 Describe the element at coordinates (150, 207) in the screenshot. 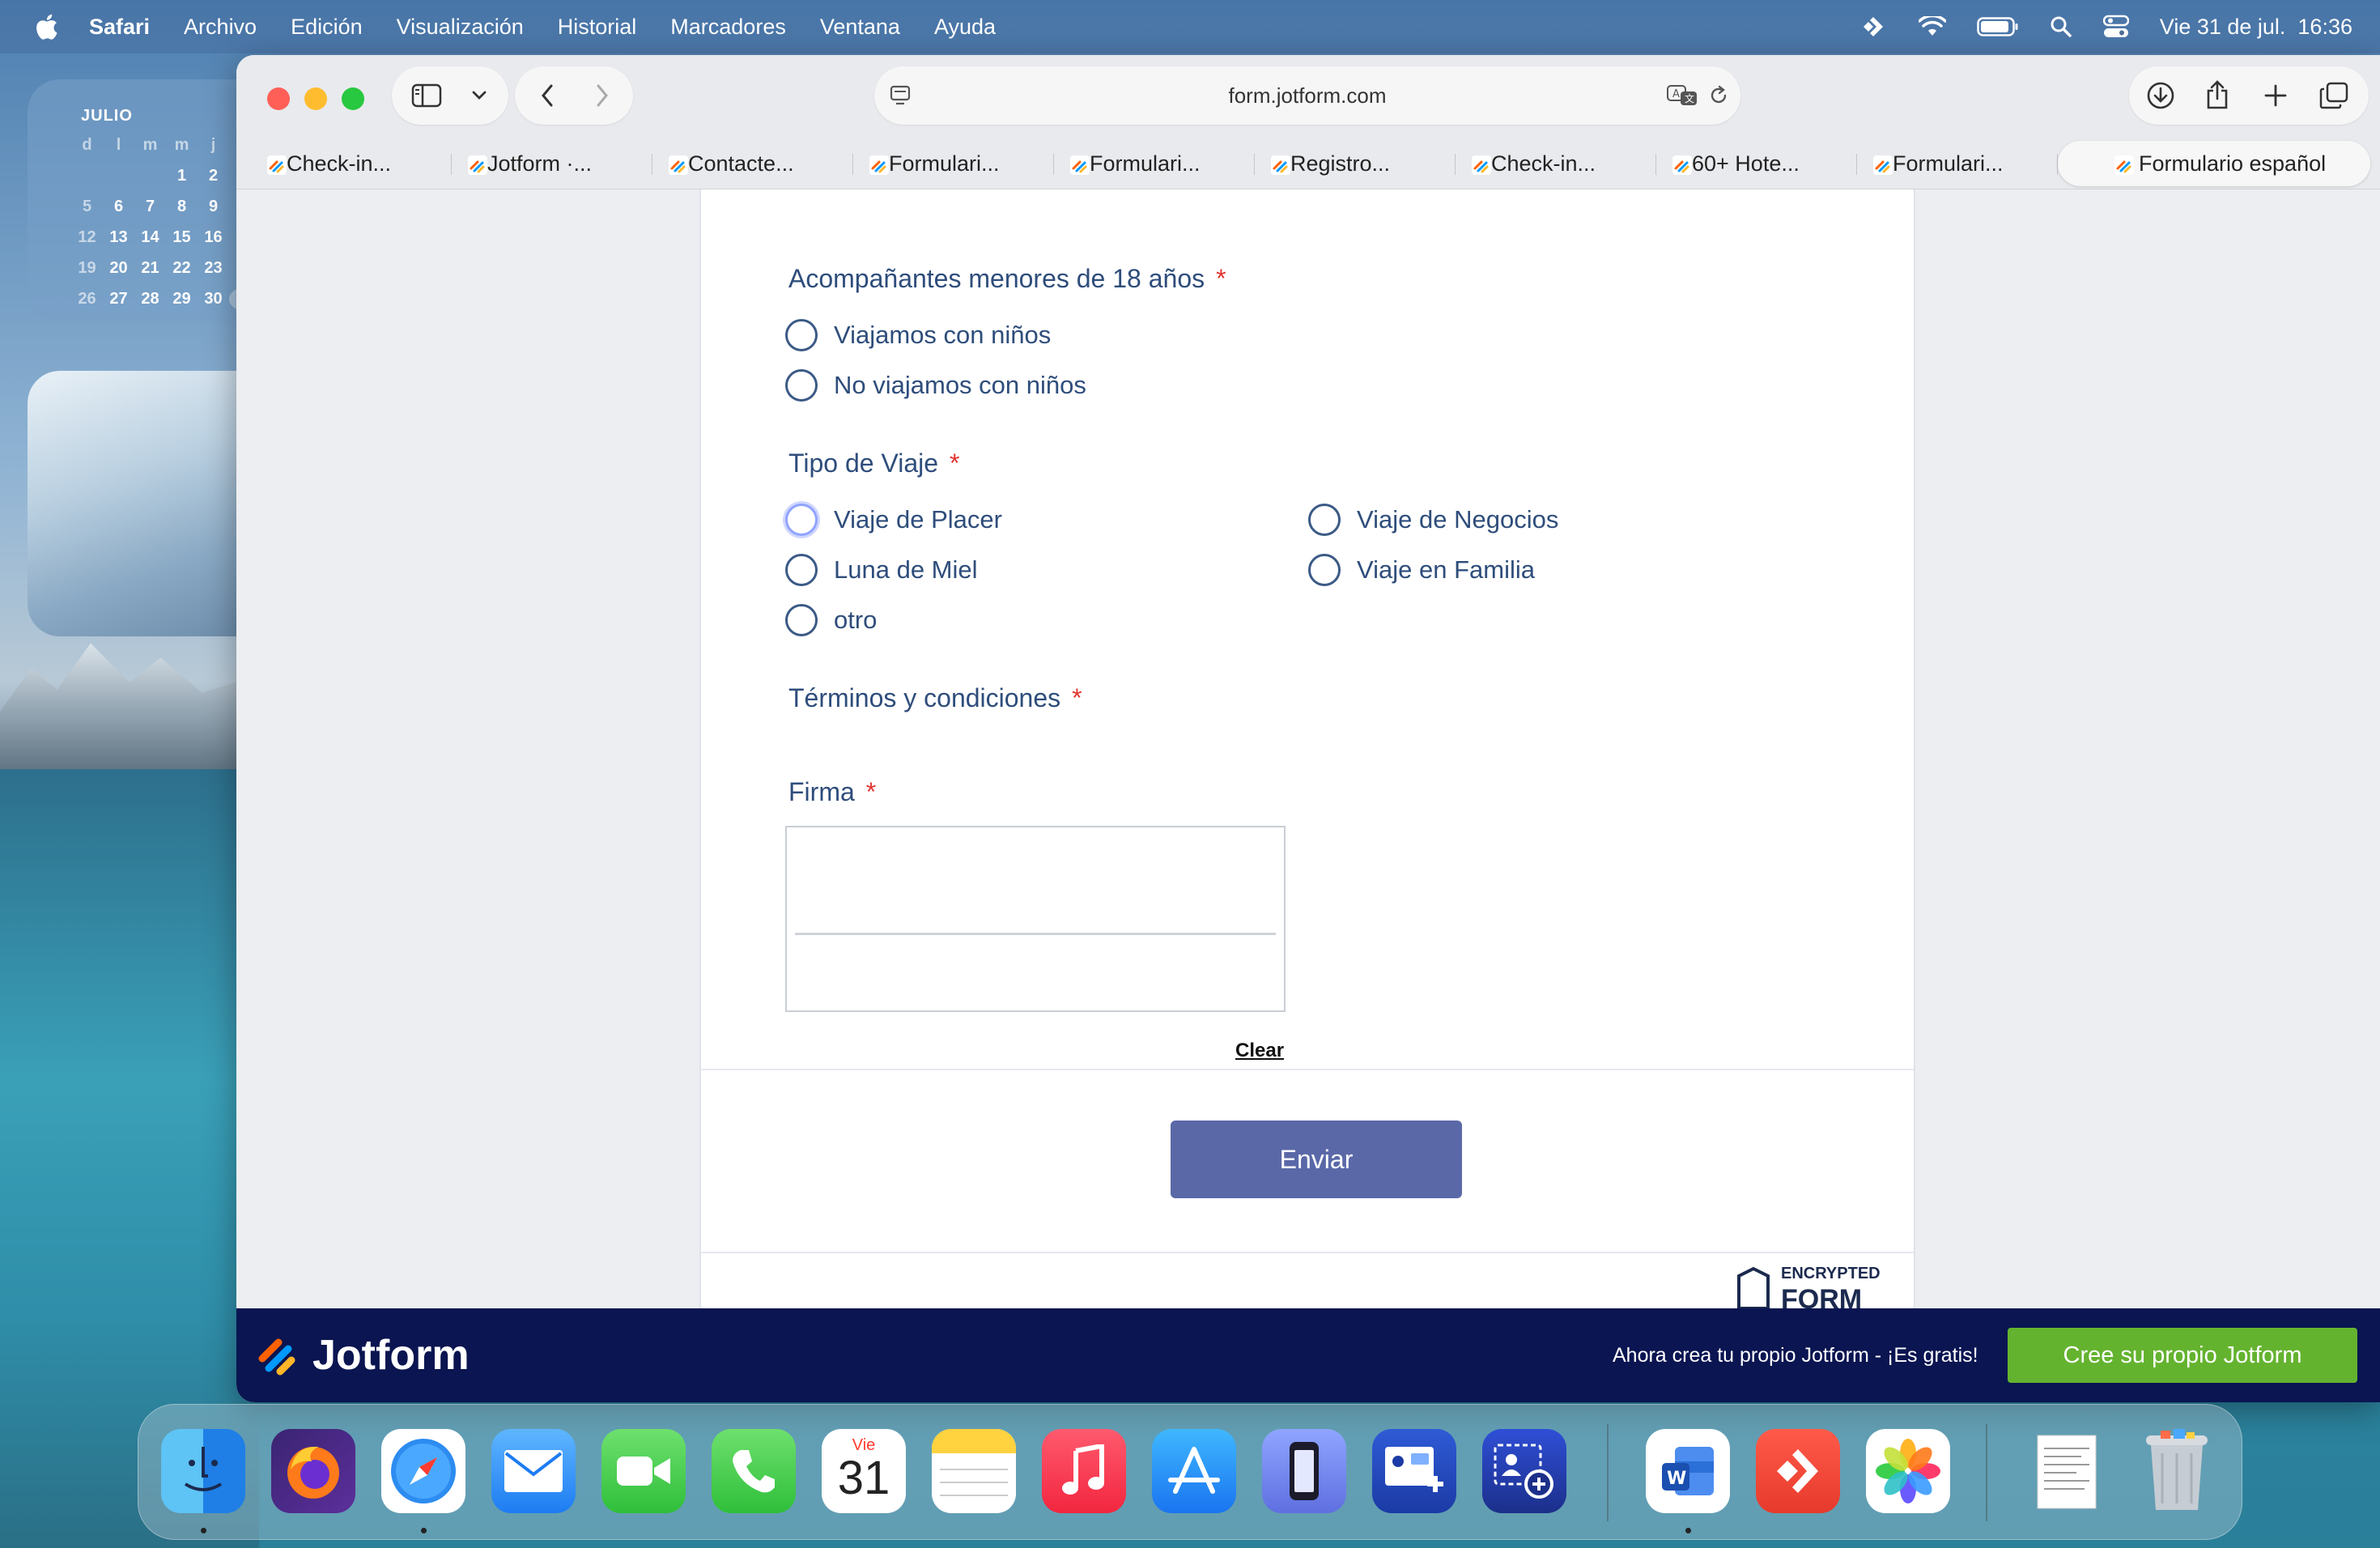

I see `calendar-day: 7` at that location.